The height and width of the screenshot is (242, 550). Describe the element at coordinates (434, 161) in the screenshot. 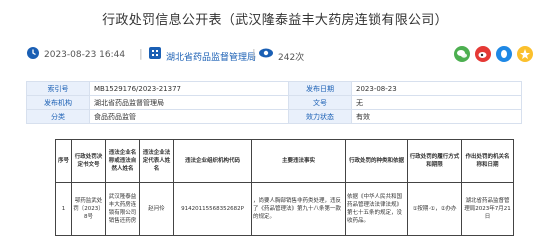

I see `header-cell: 行政处罚的履行方式和期限` at that location.